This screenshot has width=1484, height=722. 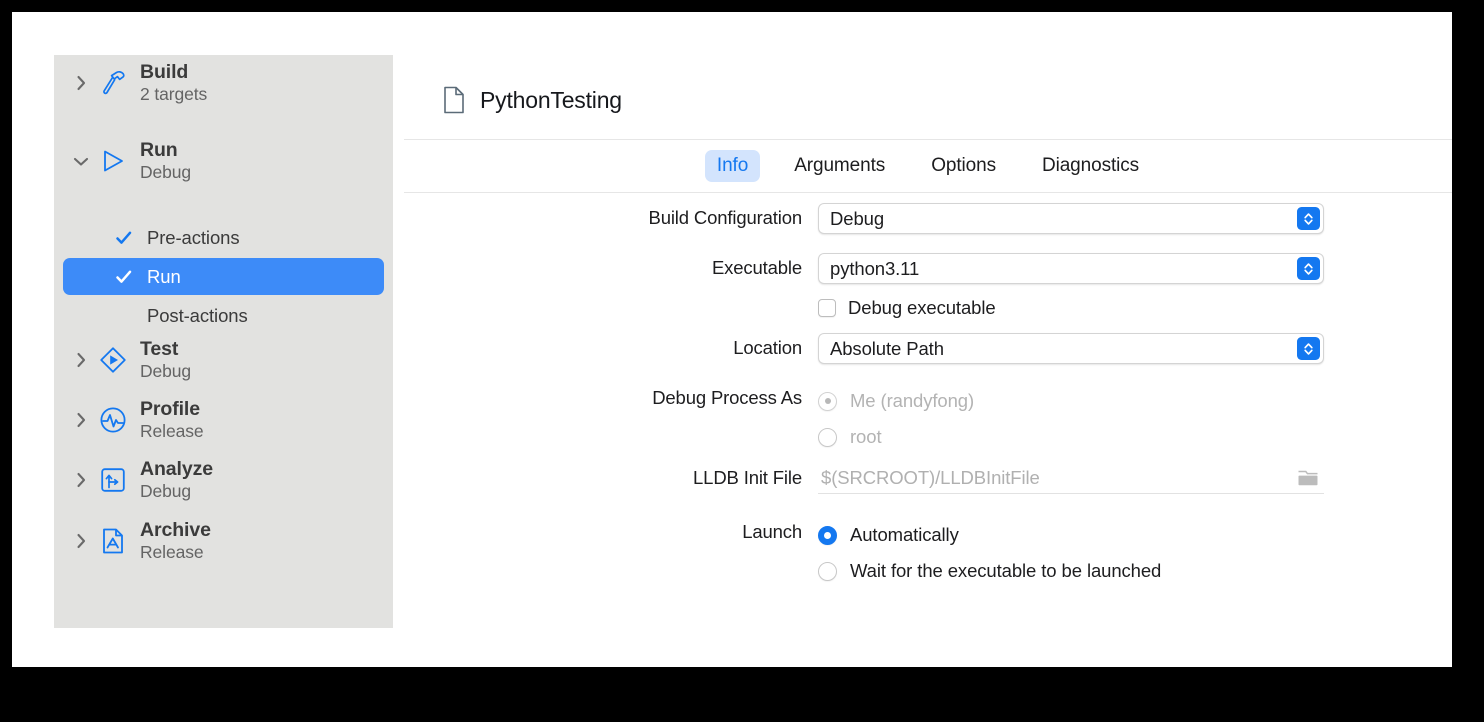 I want to click on build-configuration-control: Debug, so click(x=1125, y=218).